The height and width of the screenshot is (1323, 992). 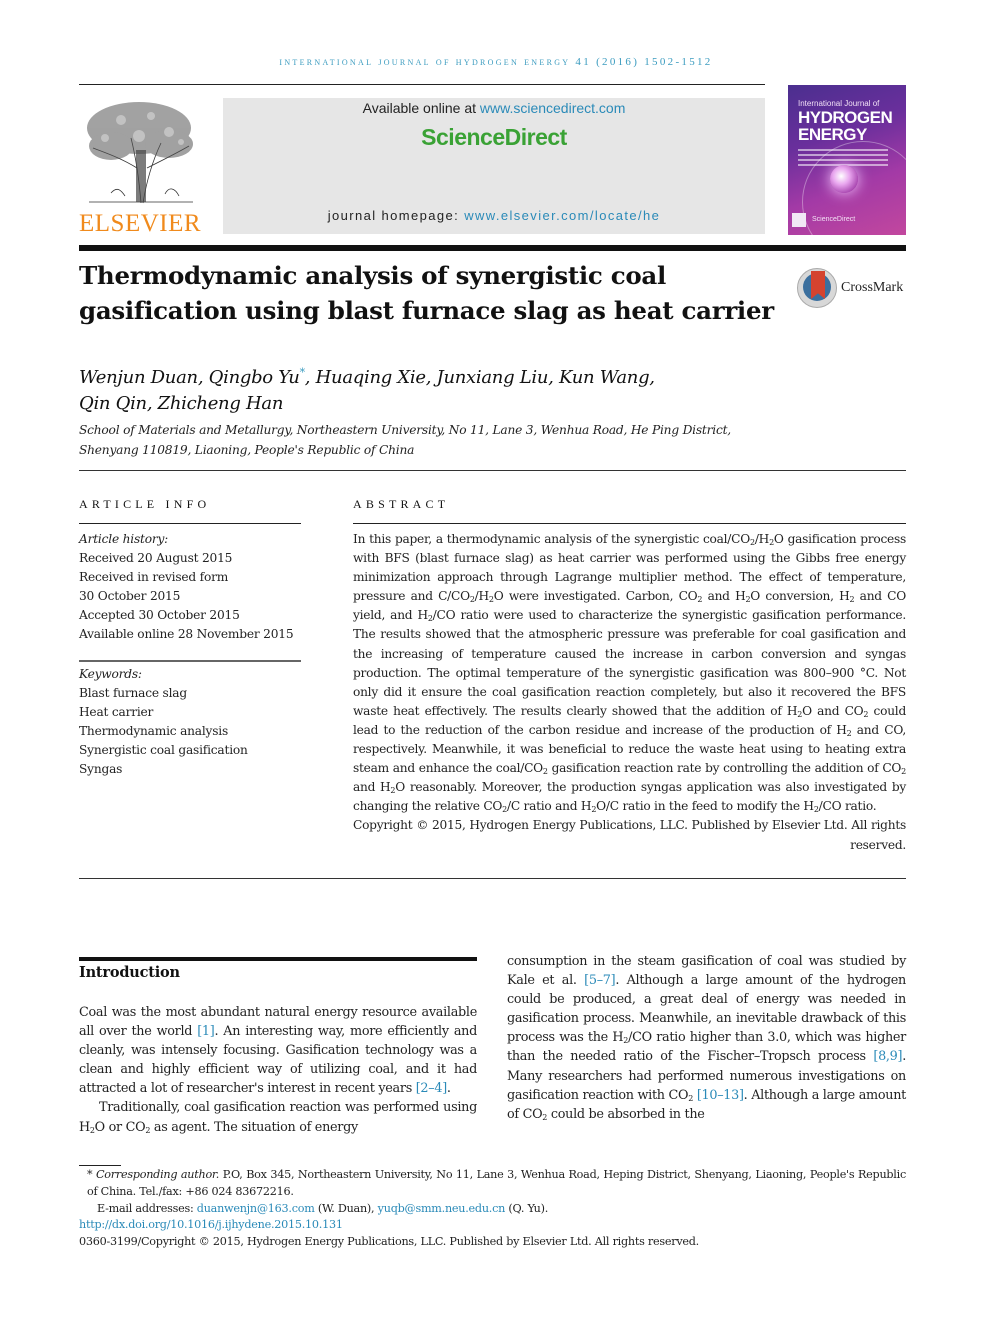 I want to click on history-item: Received 20 August 2015, so click(x=156, y=558).